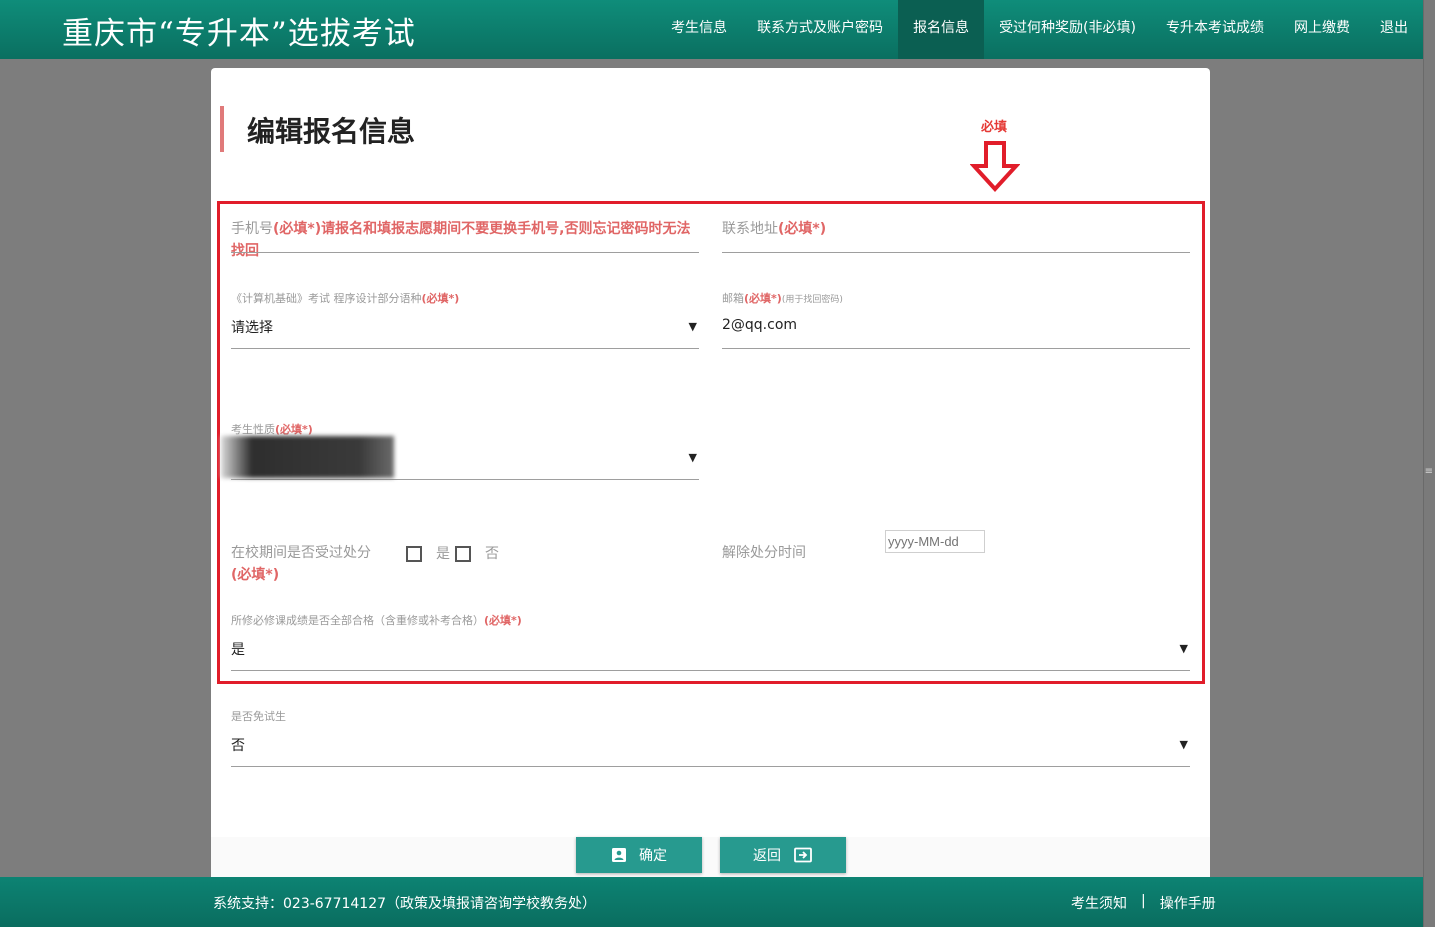 The image size is (1435, 927). What do you see at coordinates (405, 904) in the screenshot?
I see `support-info: 系统支持：023-67714127（政策及填报请咨询学校教务处）` at bounding box center [405, 904].